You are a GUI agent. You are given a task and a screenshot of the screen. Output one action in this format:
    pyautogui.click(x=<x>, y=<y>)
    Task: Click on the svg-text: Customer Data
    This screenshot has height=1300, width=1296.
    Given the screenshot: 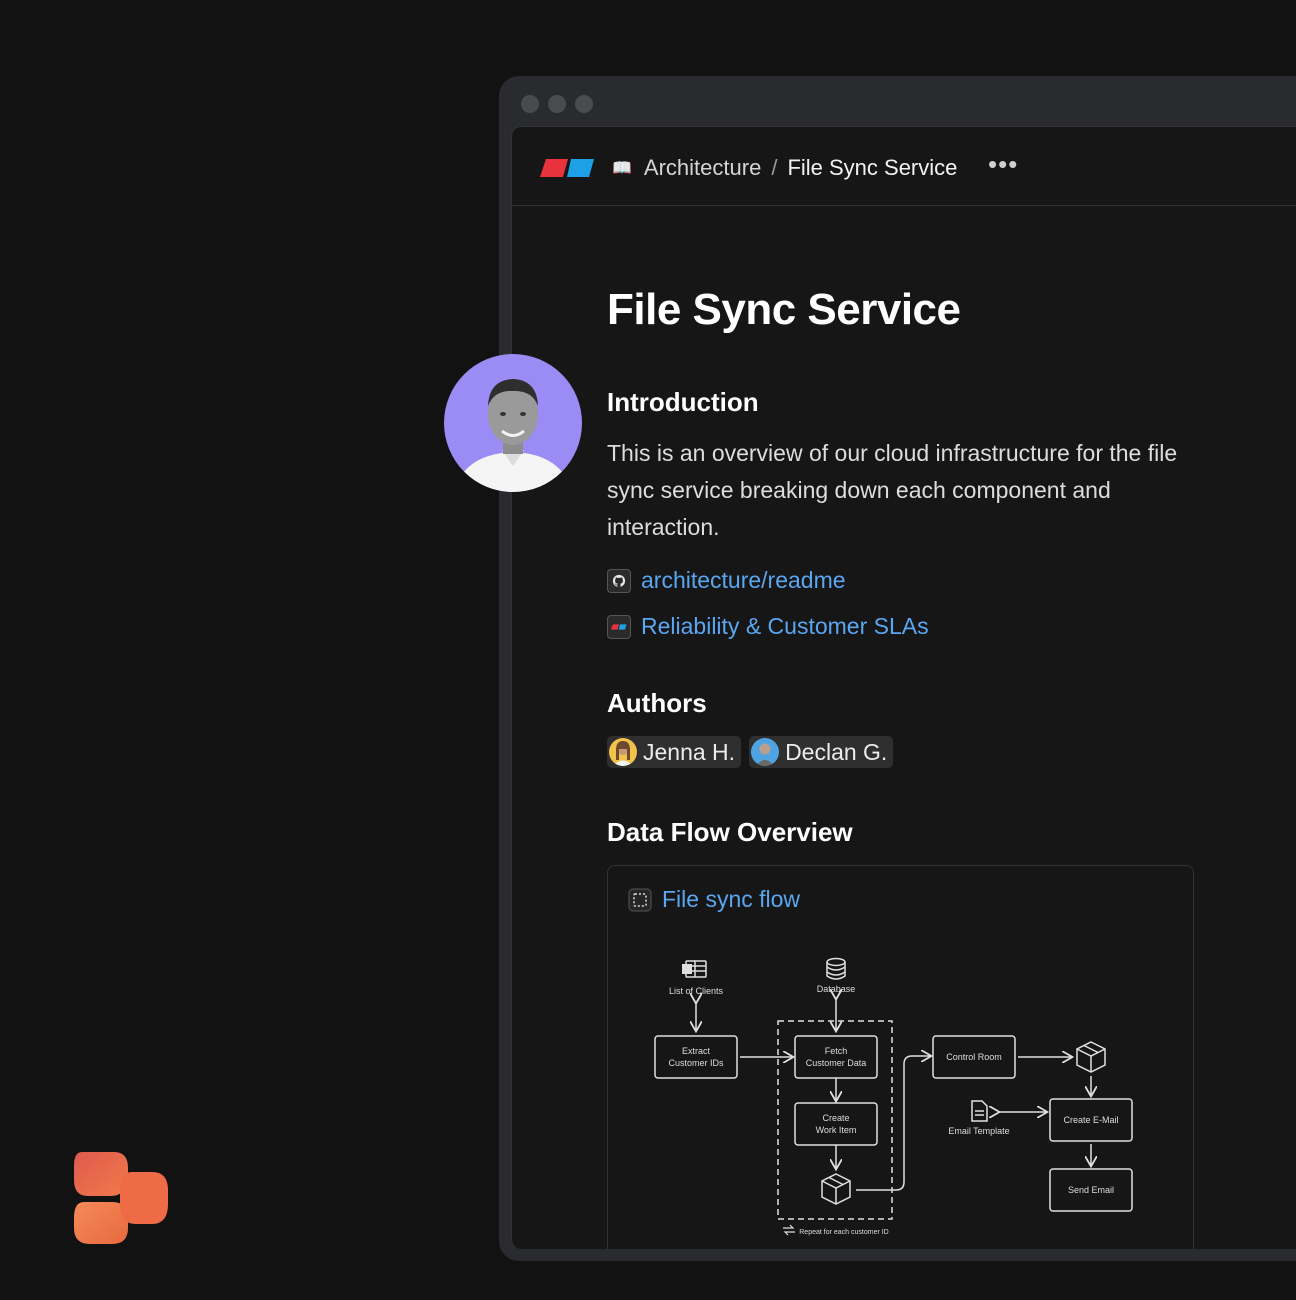 What is the action you would take?
    pyautogui.click(x=836, y=1063)
    